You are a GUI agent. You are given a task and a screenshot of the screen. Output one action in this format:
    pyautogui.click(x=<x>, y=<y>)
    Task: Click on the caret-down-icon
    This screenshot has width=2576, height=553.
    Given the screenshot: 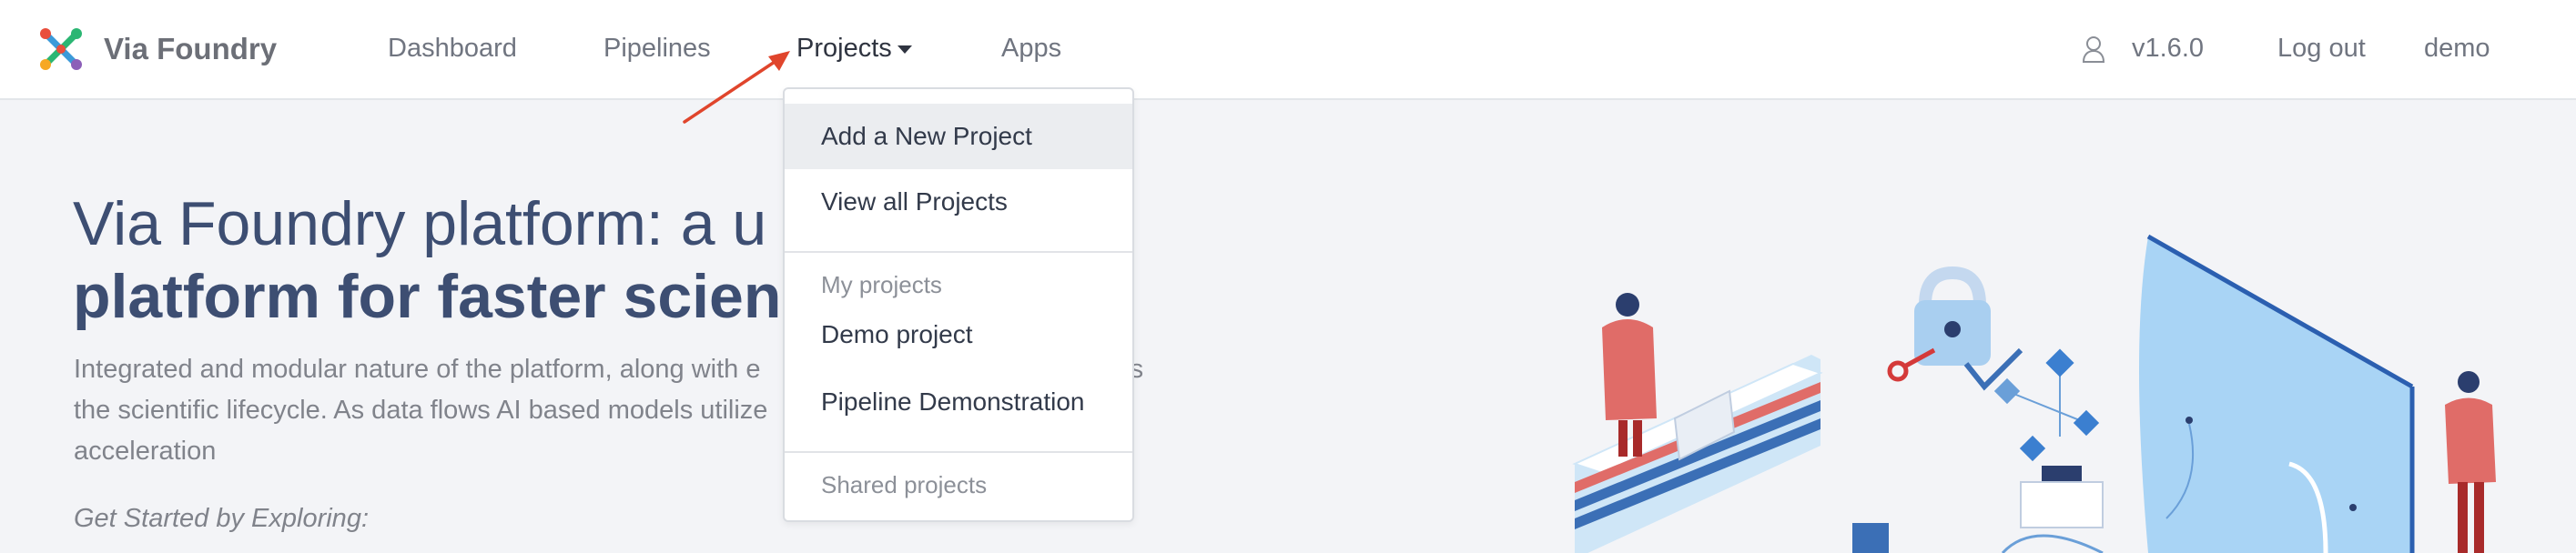 What is the action you would take?
    pyautogui.click(x=904, y=49)
    